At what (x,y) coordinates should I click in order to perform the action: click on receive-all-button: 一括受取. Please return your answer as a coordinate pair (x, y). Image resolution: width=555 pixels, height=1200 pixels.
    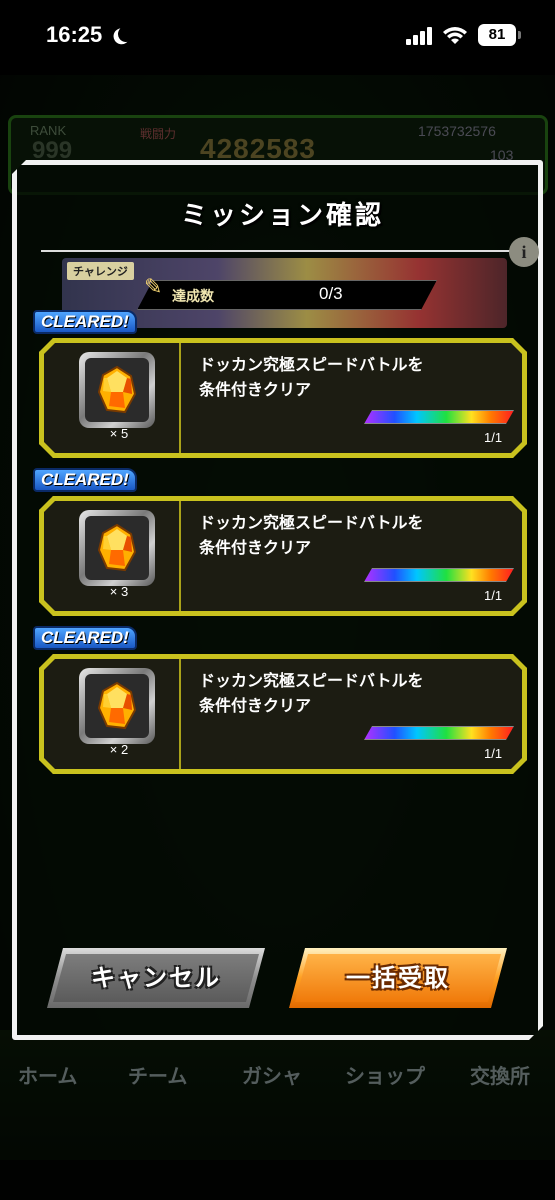
    Looking at the image, I should click on (398, 978).